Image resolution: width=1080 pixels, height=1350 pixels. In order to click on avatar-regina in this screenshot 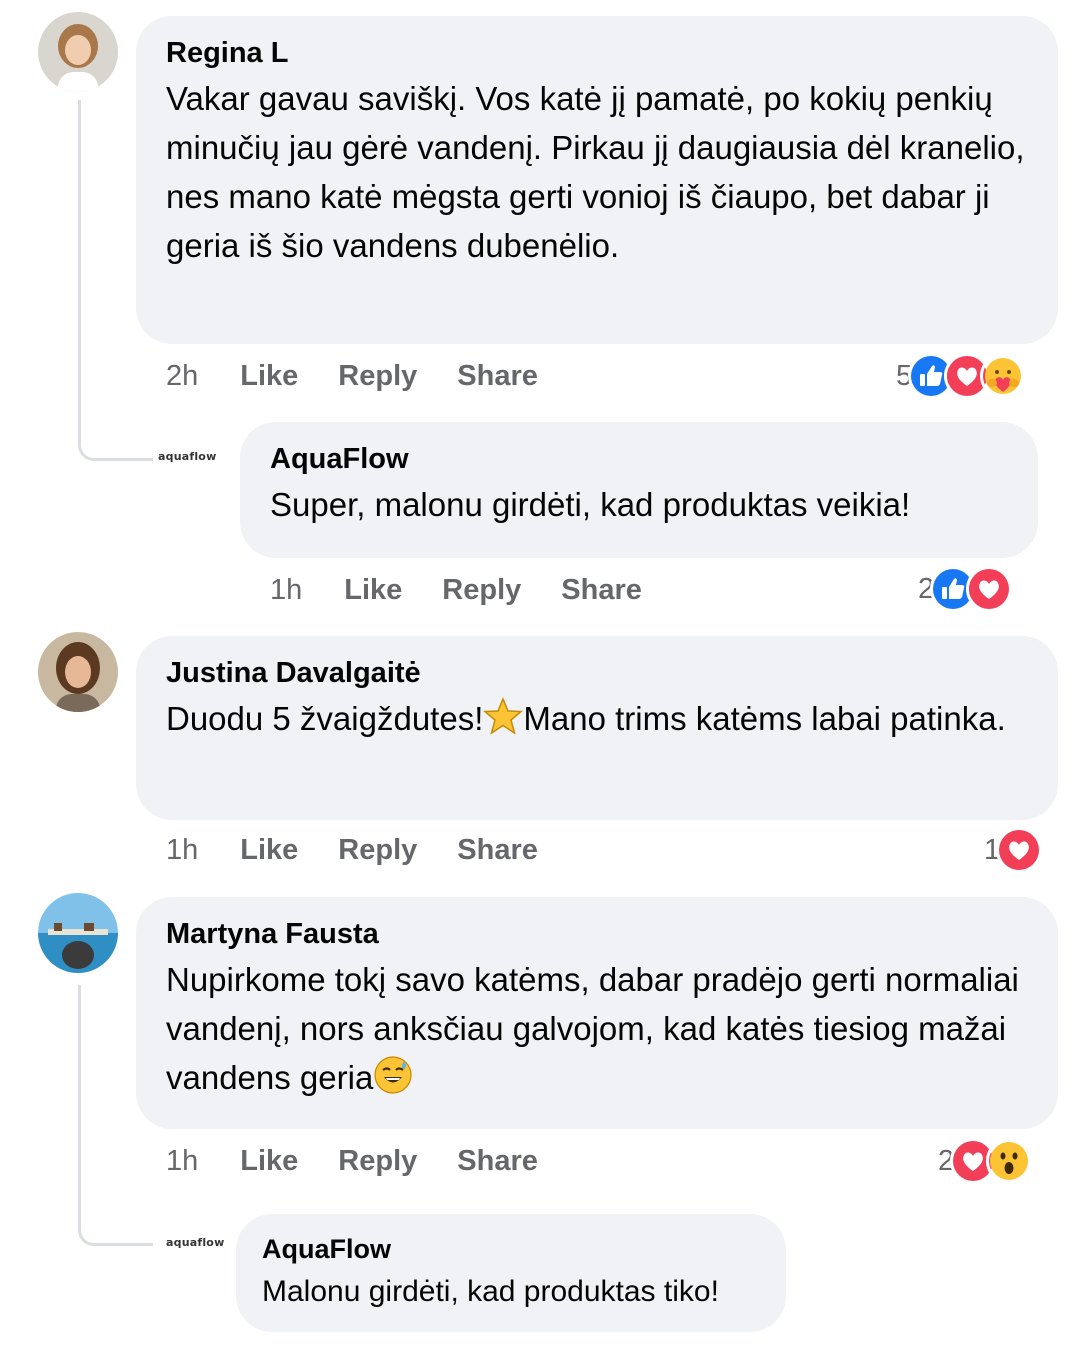, I will do `click(78, 52)`.